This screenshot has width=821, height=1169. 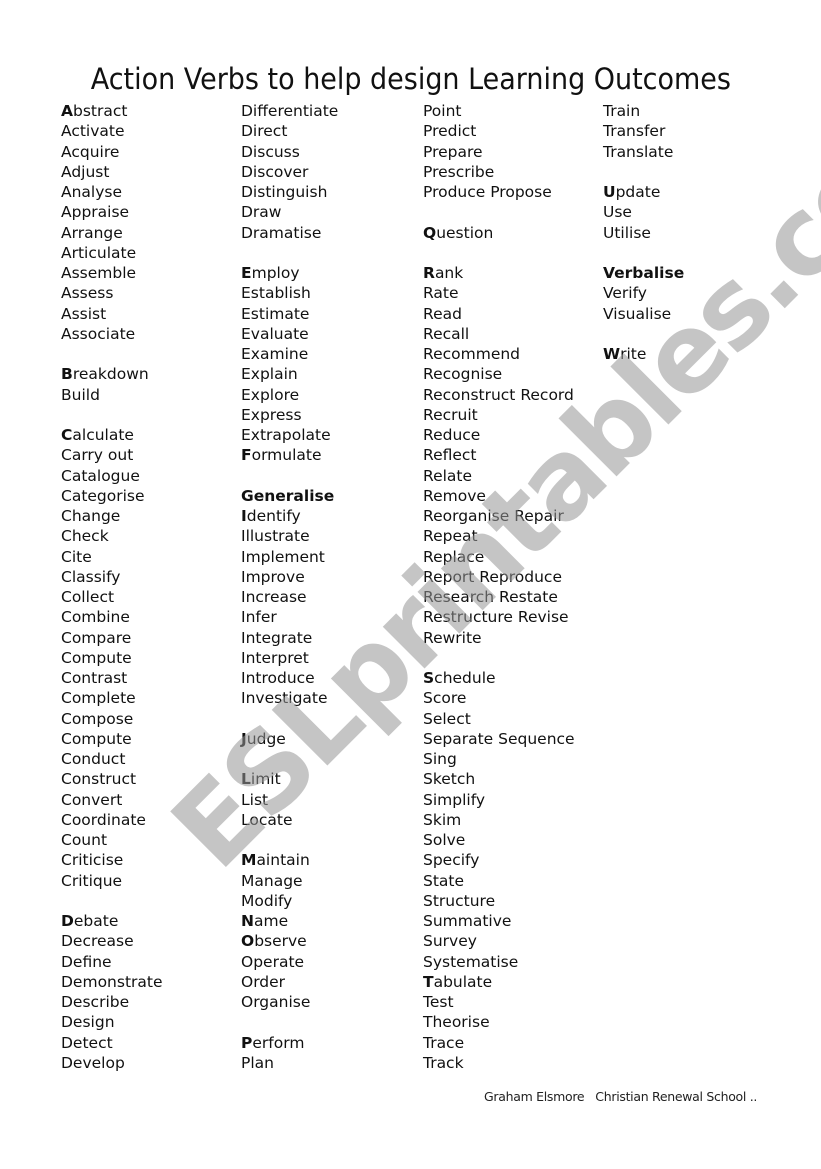 What do you see at coordinates (92, 860) in the screenshot?
I see `verb-item: Criticise` at bounding box center [92, 860].